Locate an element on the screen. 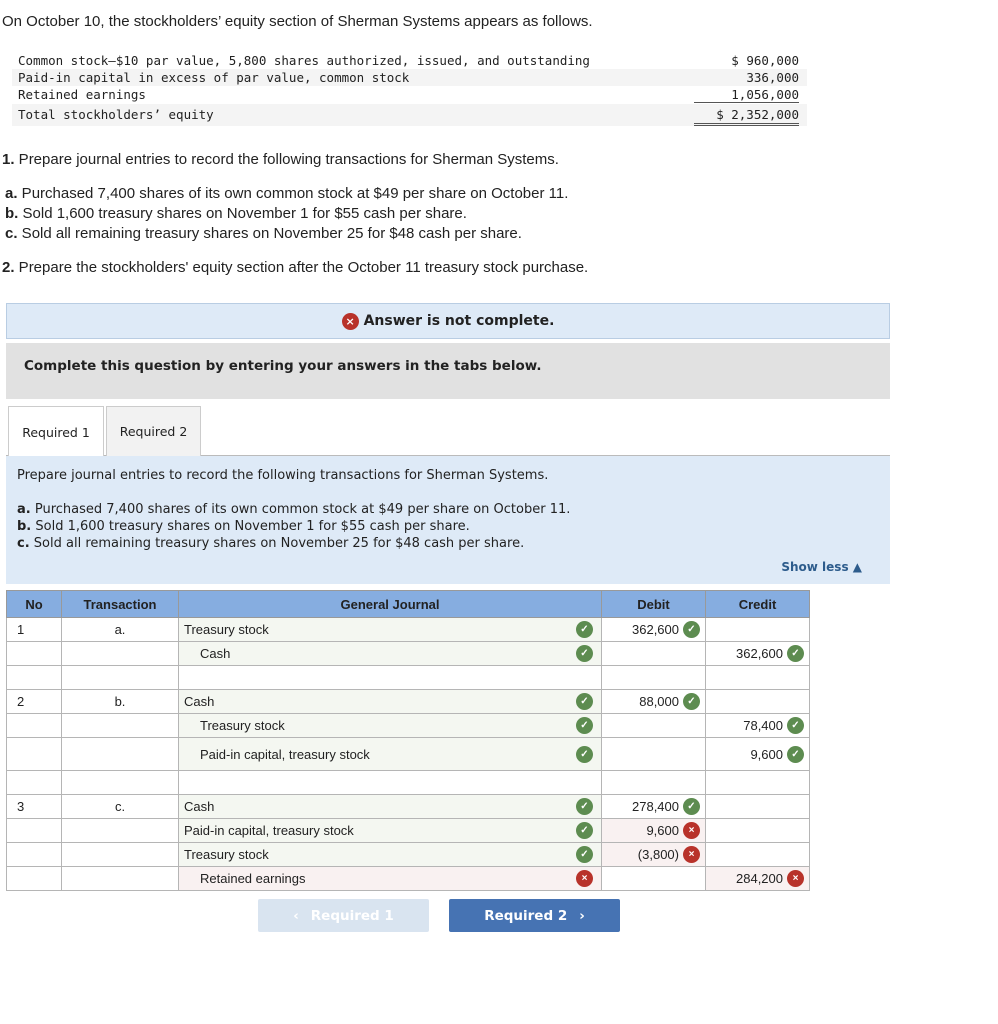 The height and width of the screenshot is (1024, 998). debit-input: 9,600 × is located at coordinates (653, 830).